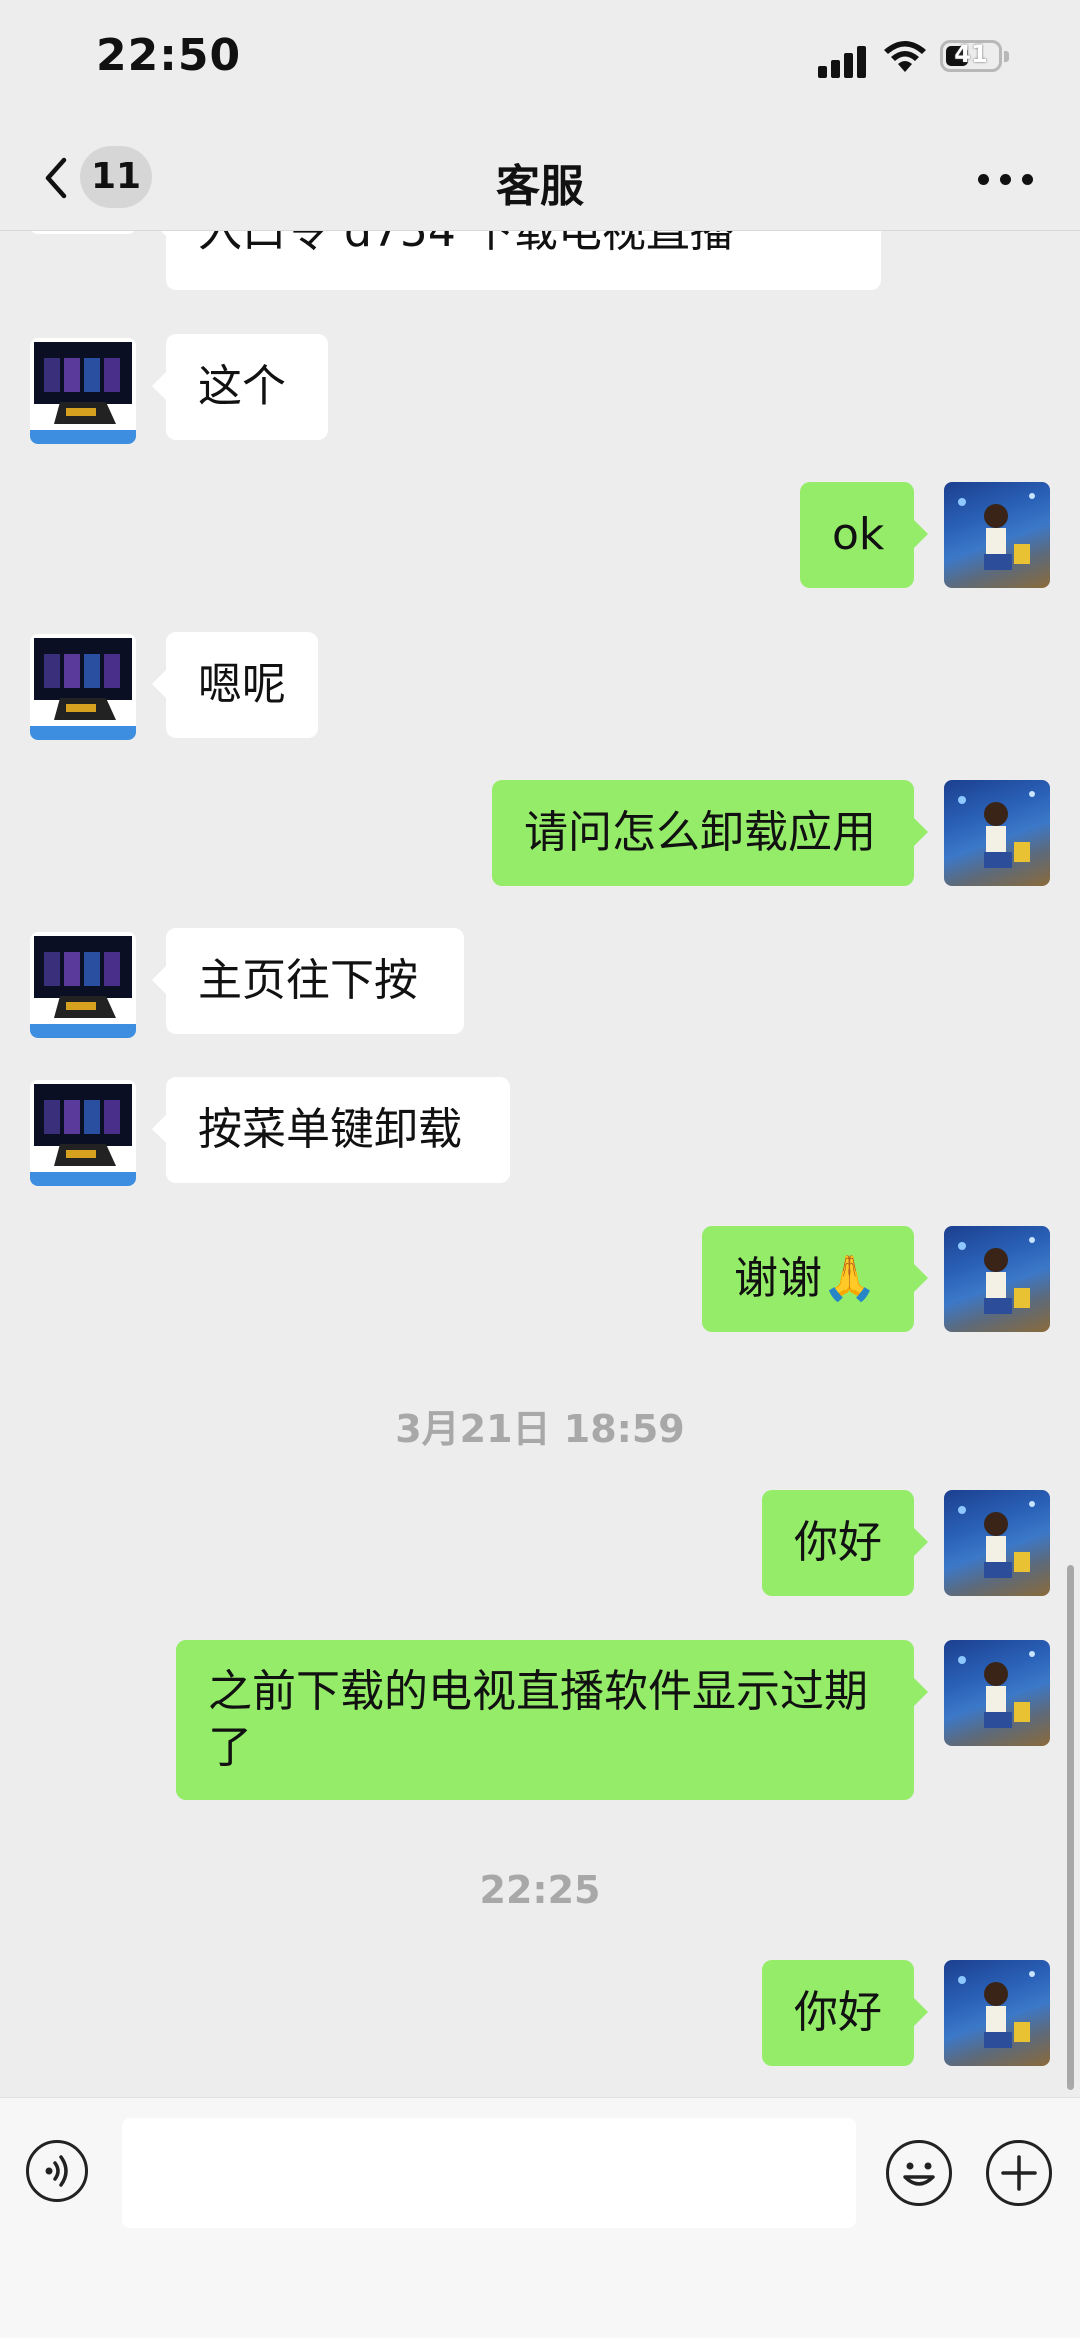 This screenshot has height=2338, width=1080. I want to click on message-bubble: 之前下载的电视直播软件显示过期了, so click(552, 1720).